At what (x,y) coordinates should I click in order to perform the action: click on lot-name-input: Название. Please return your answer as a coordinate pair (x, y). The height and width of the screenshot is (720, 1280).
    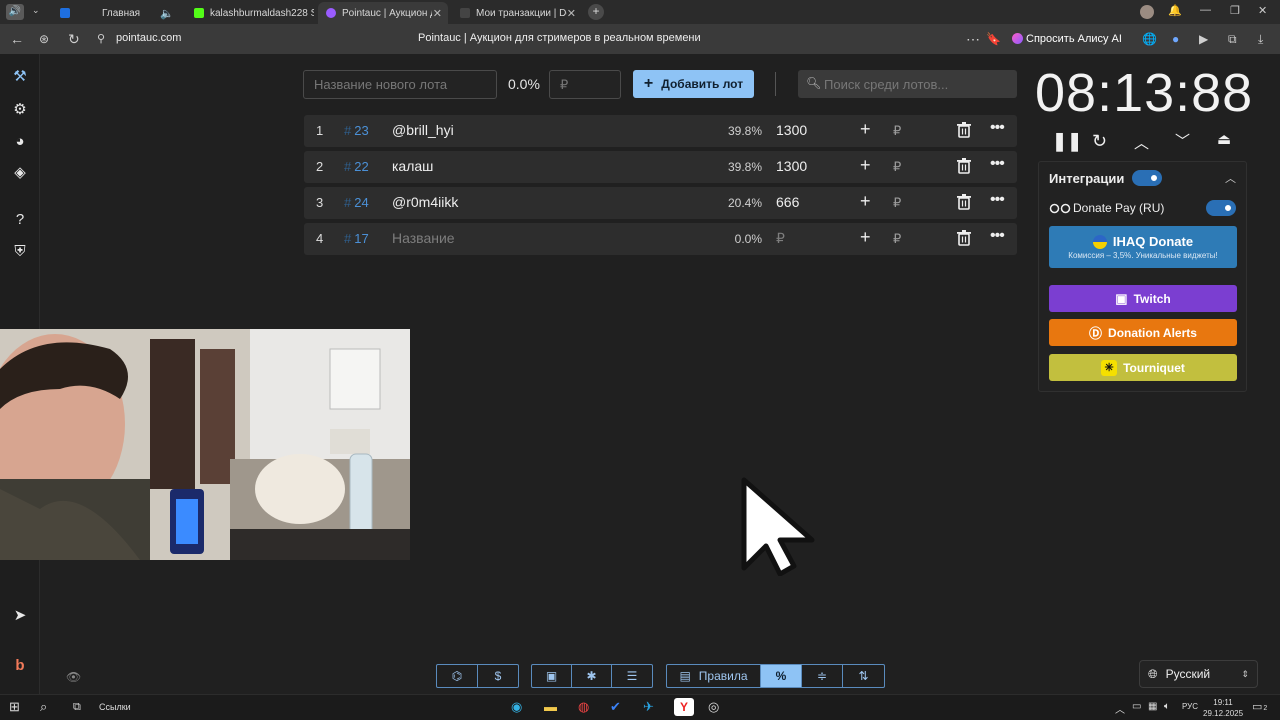
    Looking at the image, I should click on (423, 238).